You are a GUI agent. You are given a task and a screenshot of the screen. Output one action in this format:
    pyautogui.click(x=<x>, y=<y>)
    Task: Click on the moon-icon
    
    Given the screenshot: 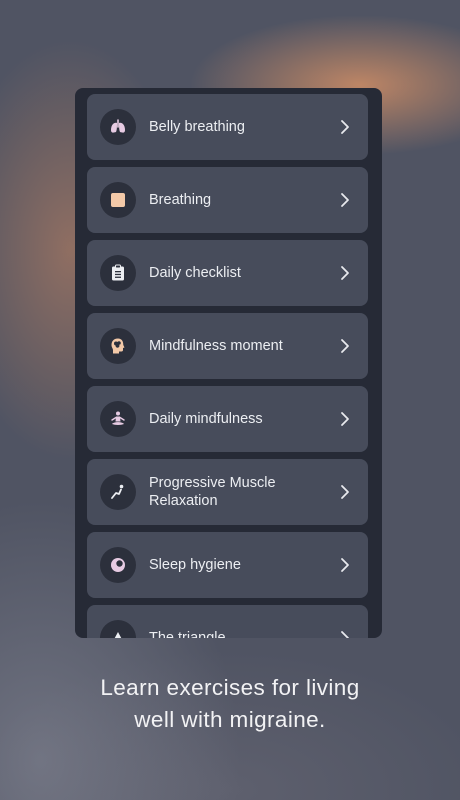 What is the action you would take?
    pyautogui.click(x=118, y=565)
    